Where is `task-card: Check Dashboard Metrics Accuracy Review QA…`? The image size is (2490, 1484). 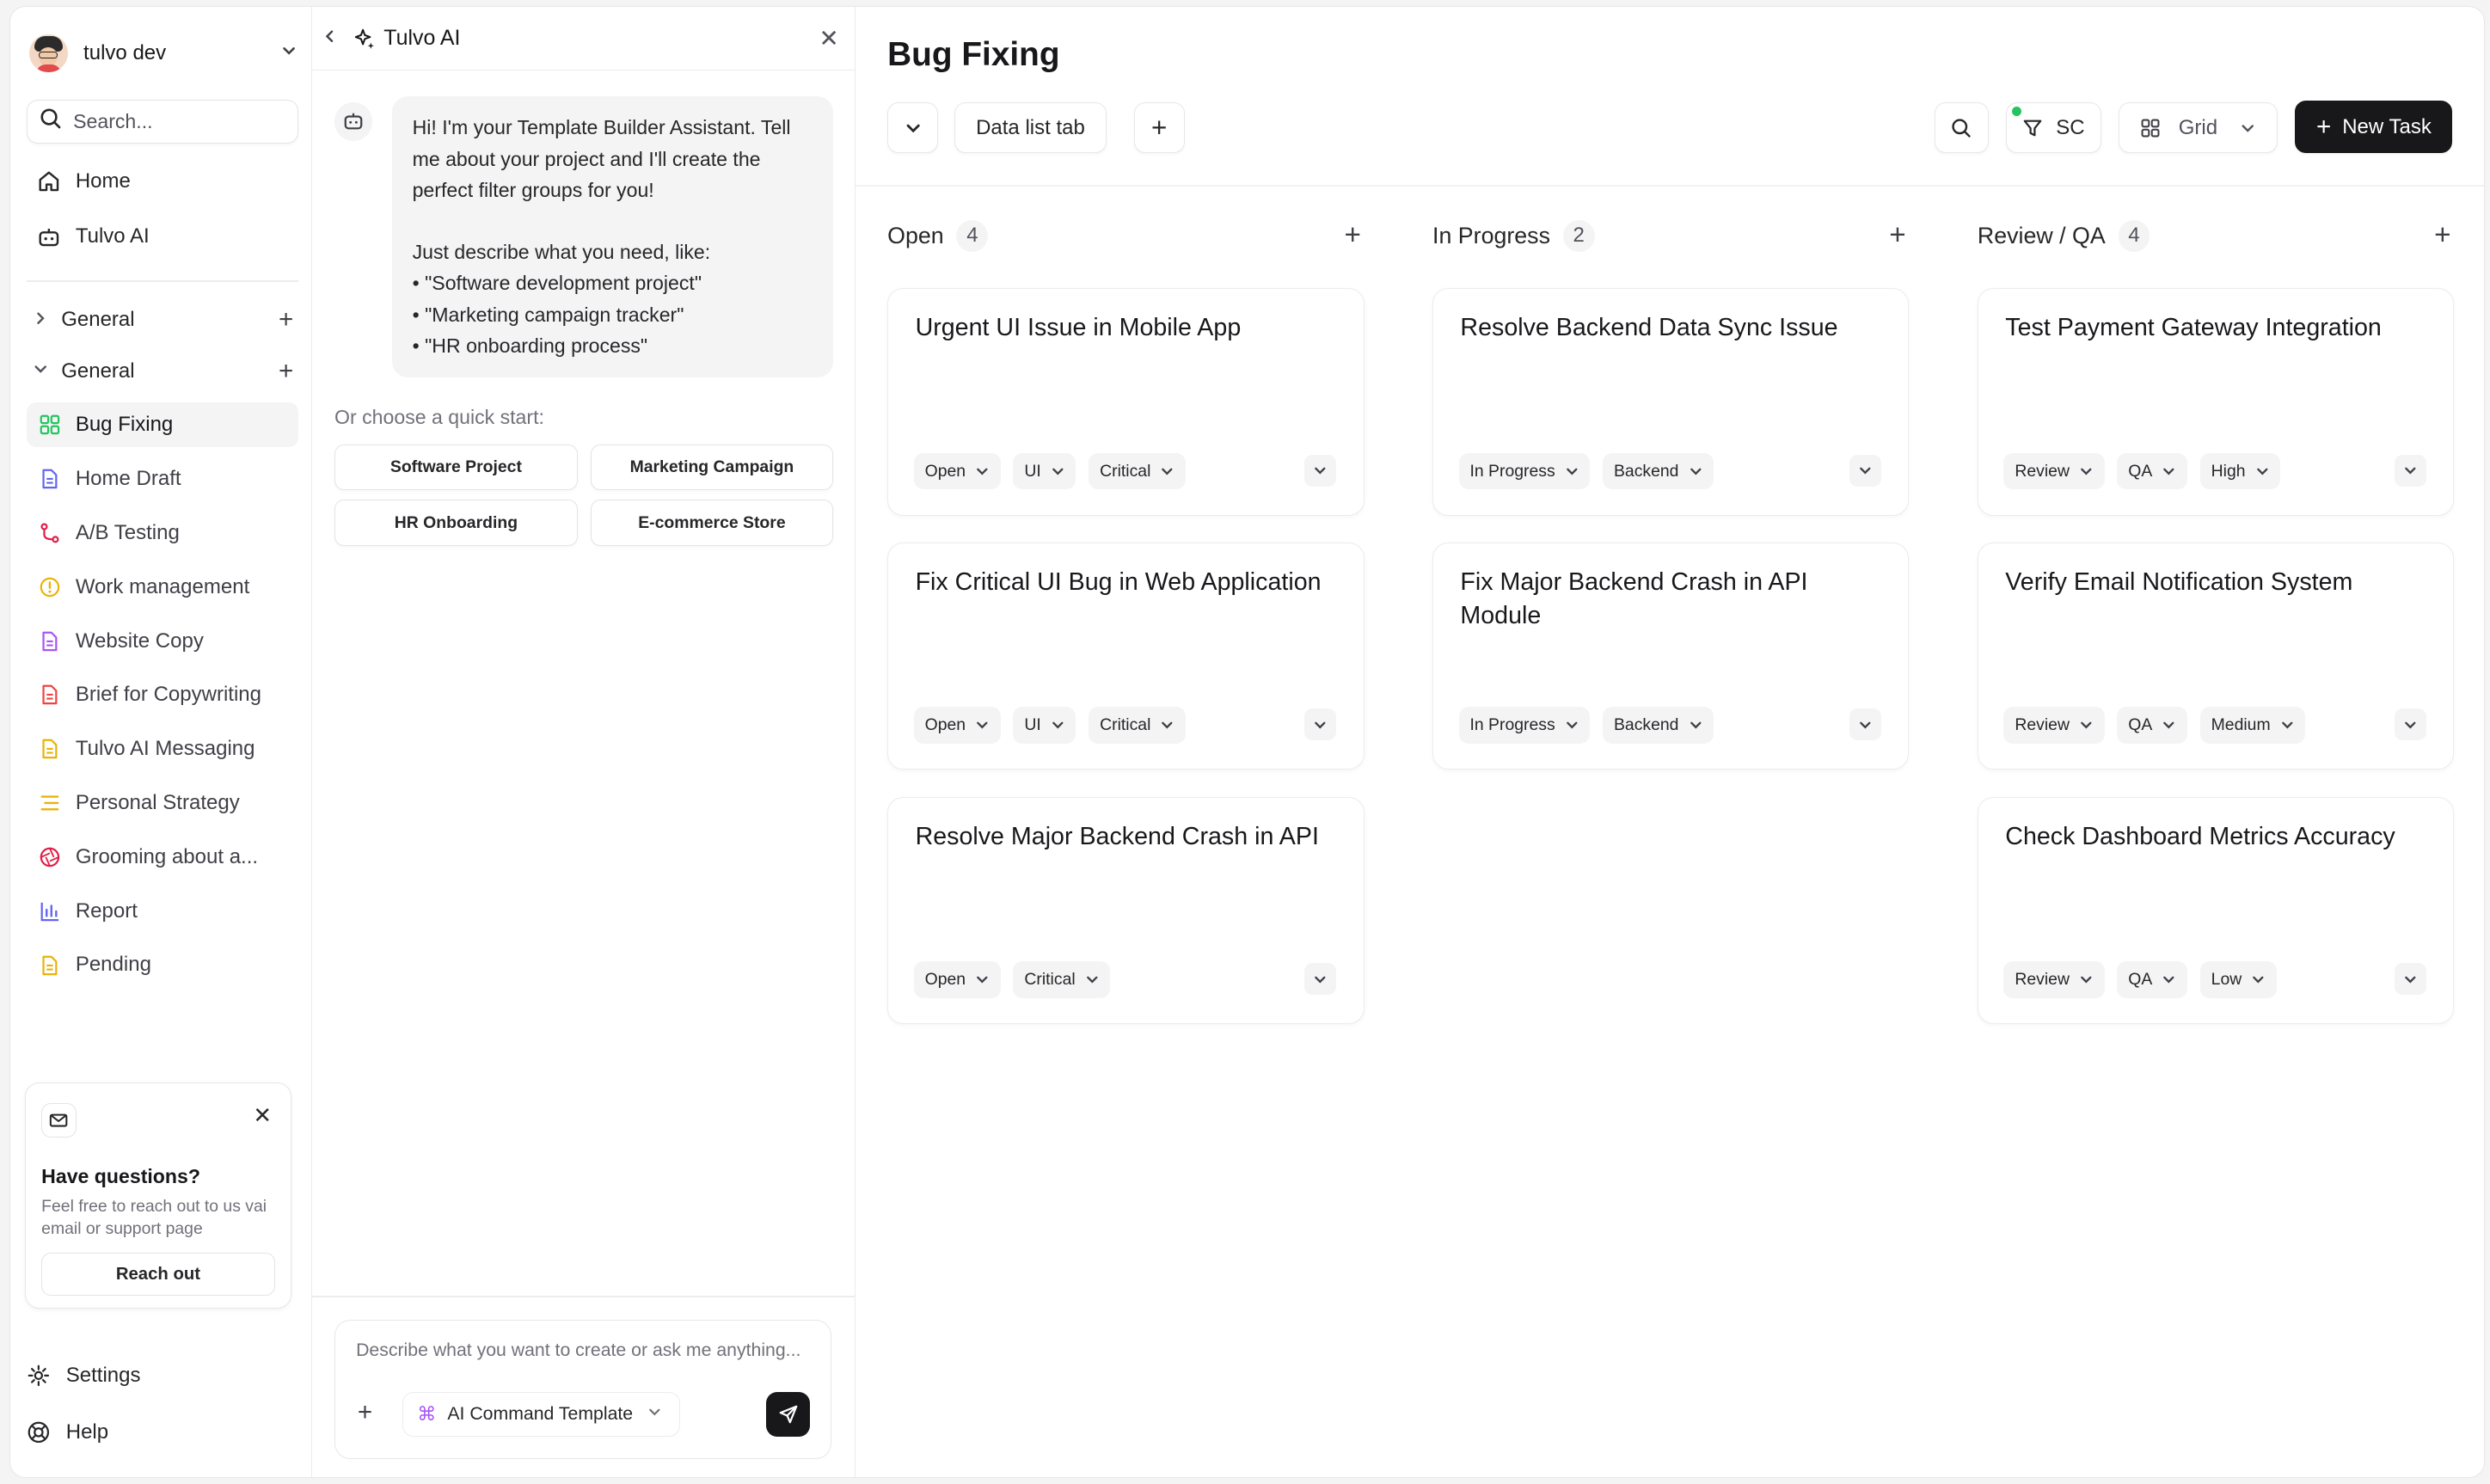
task-card: Check Dashboard Metrics Accuracy Review QA… is located at coordinates (2216, 910).